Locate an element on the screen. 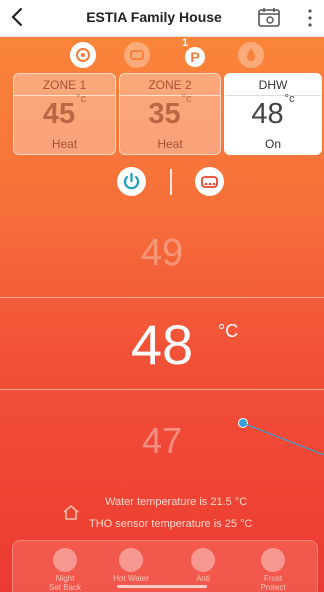 This screenshot has height=592, width=324. anti-button: Anti is located at coordinates (203, 565).